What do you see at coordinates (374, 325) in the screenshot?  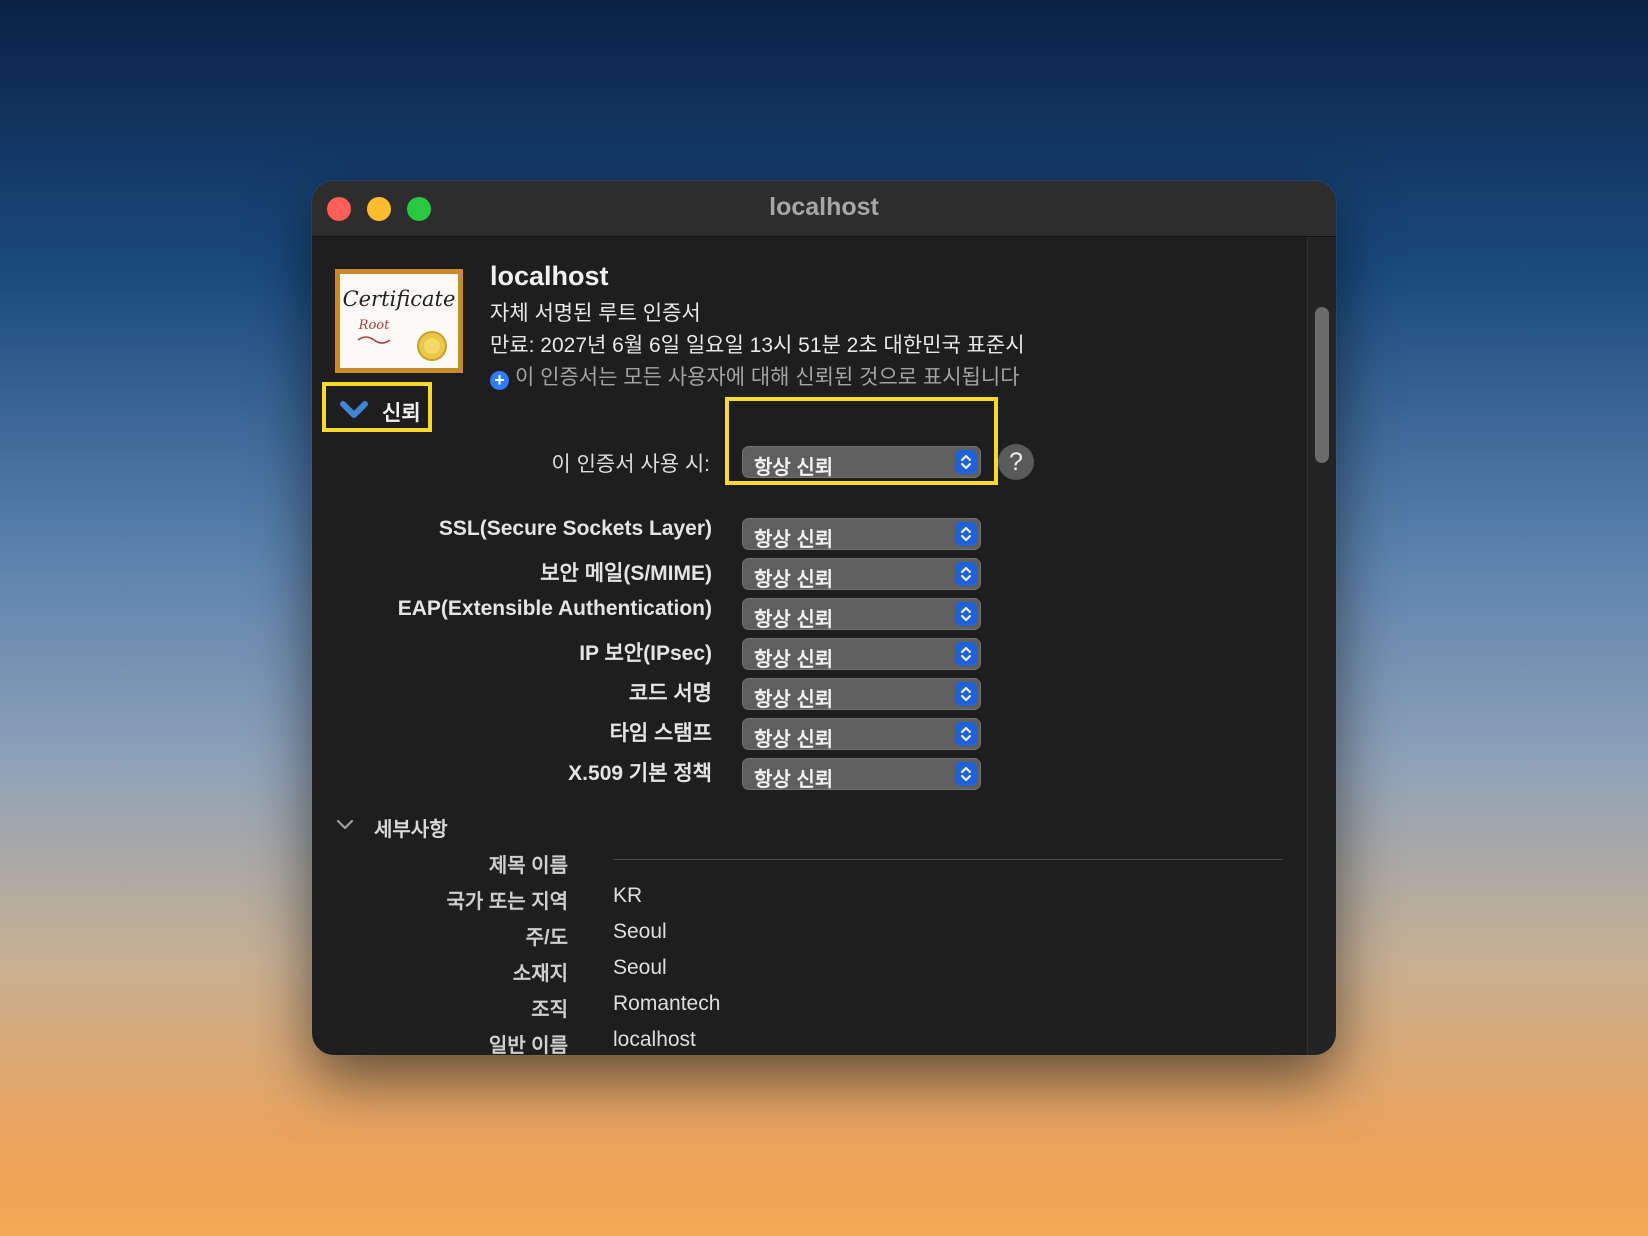 I see `certificate-icon-subtitle: Root` at bounding box center [374, 325].